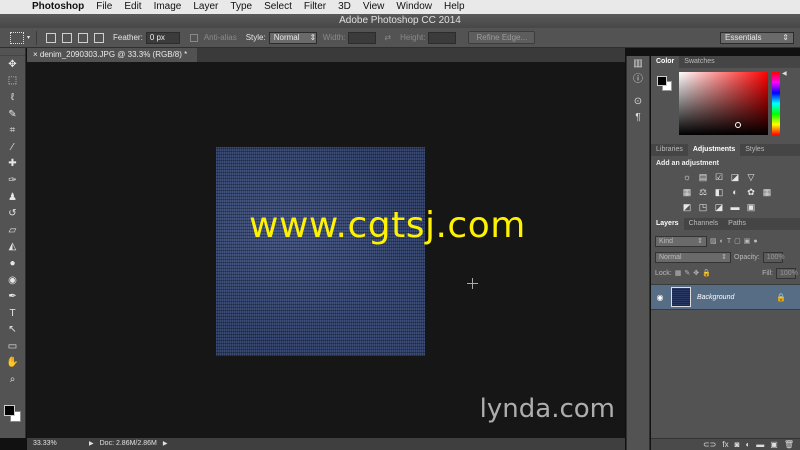 The height and width of the screenshot is (450, 800). Describe the element at coordinates (714, 150) in the screenshot. I see `tab-adjustments: Adjustments` at that location.